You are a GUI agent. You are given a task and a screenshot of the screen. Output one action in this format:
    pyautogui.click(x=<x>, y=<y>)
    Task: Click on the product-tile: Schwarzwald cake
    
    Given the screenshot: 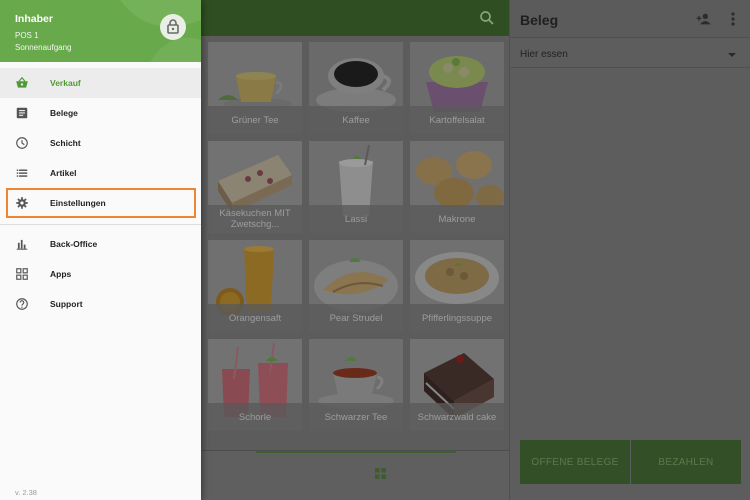 What is the action you would take?
    pyautogui.click(x=457, y=385)
    